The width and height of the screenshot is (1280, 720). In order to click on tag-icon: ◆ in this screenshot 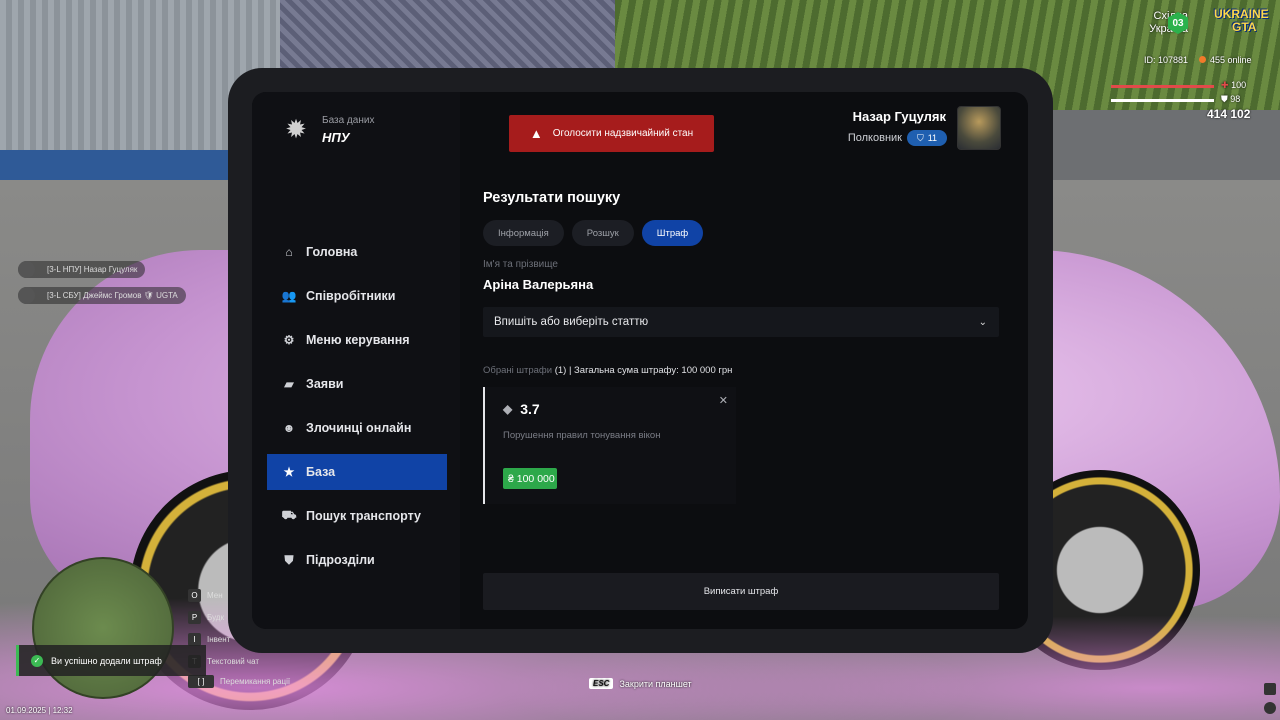, I will do `click(508, 409)`.